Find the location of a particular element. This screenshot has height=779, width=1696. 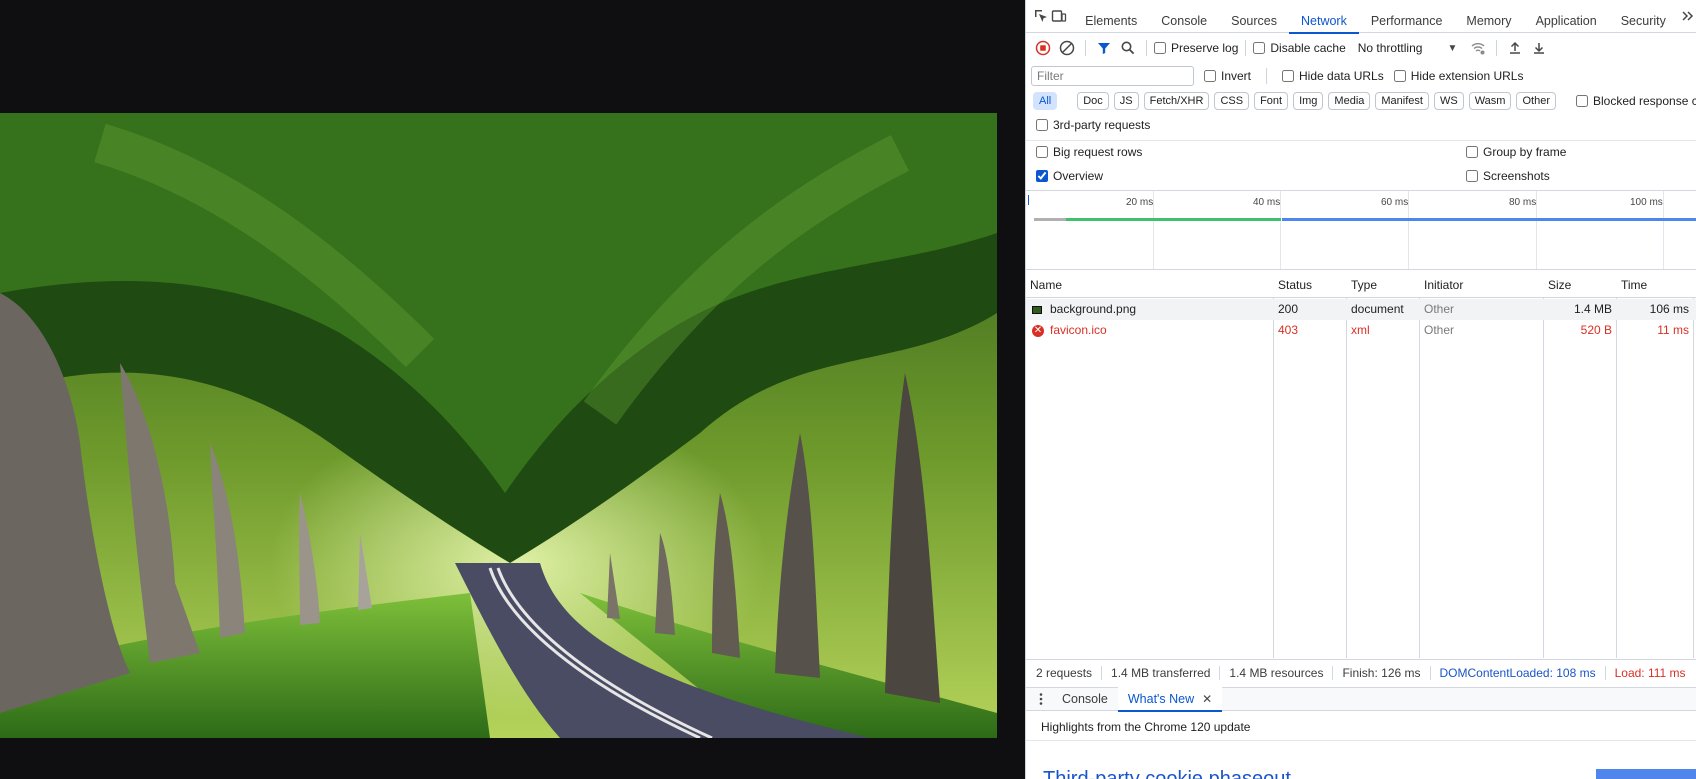

hide-extension-urls-checkbox: Hide extension URLs is located at coordinates (1458, 76).